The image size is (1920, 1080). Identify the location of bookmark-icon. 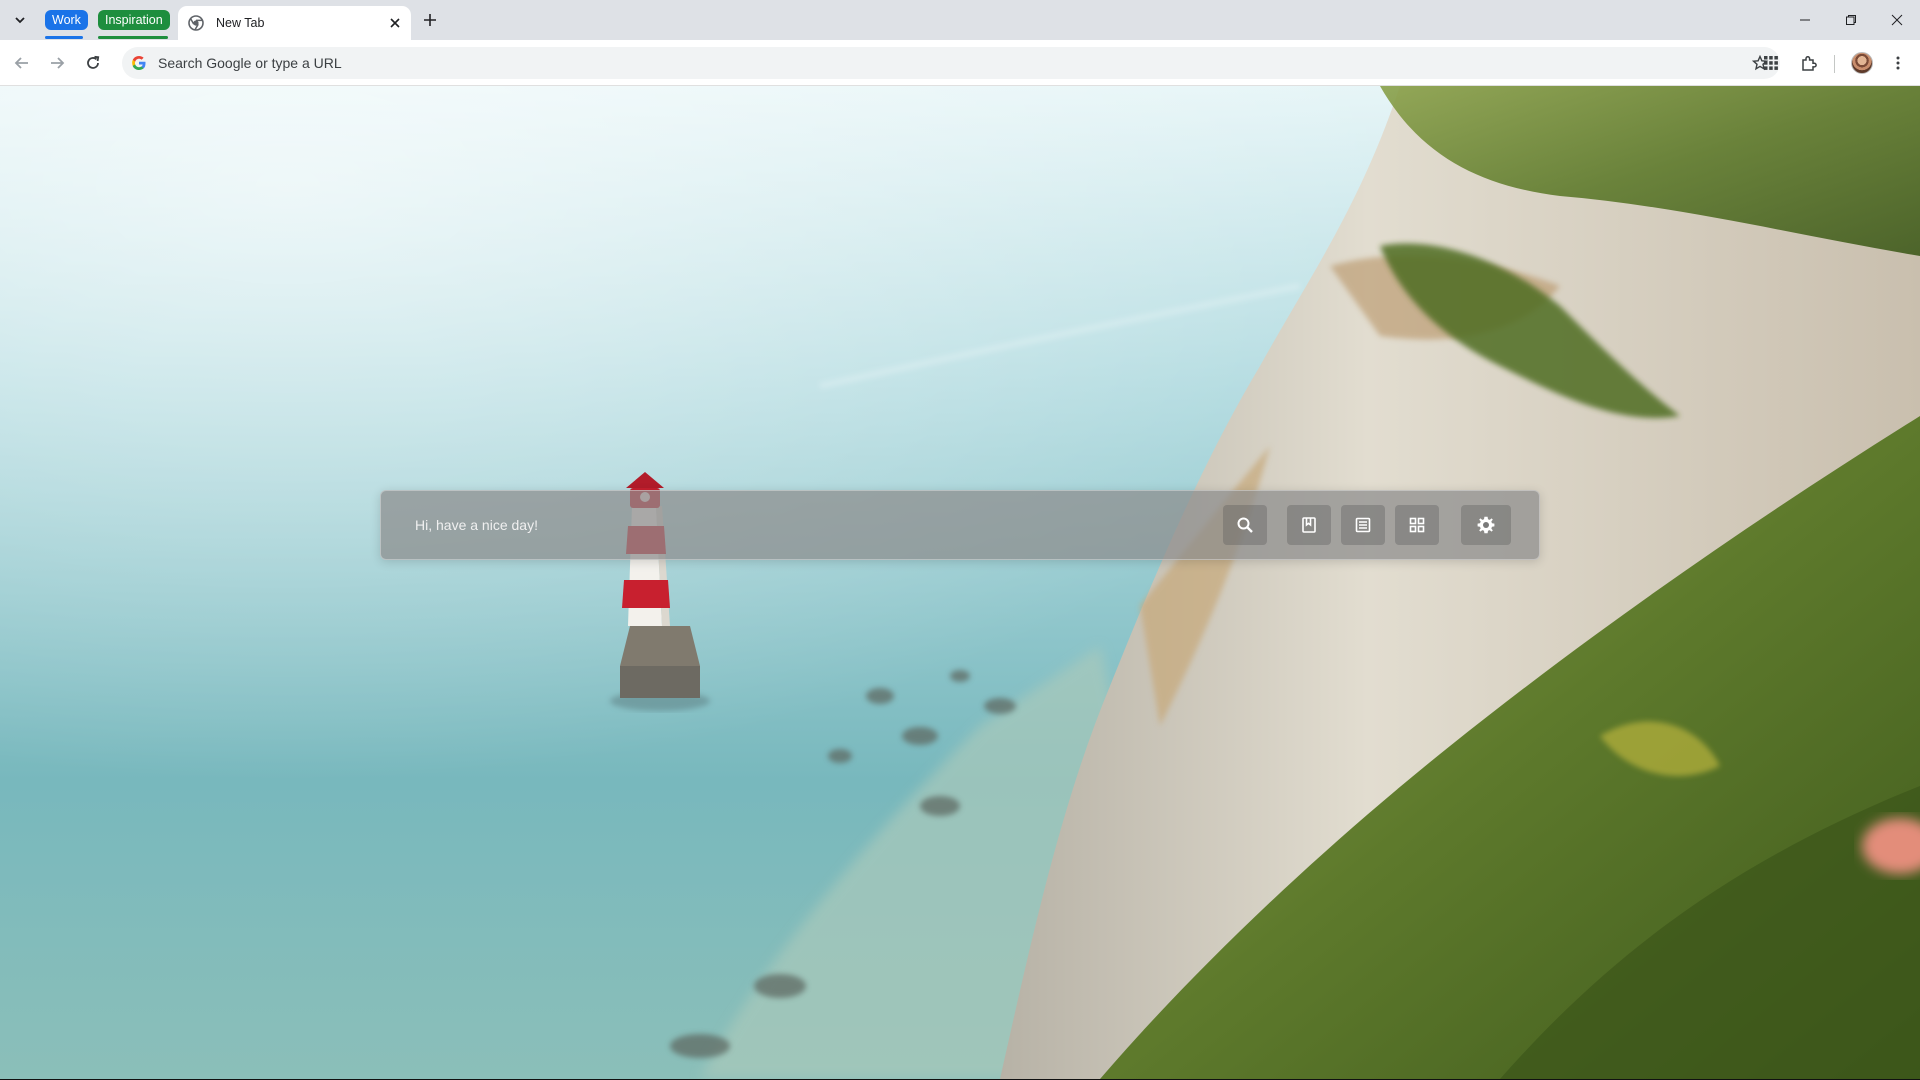
(1309, 525).